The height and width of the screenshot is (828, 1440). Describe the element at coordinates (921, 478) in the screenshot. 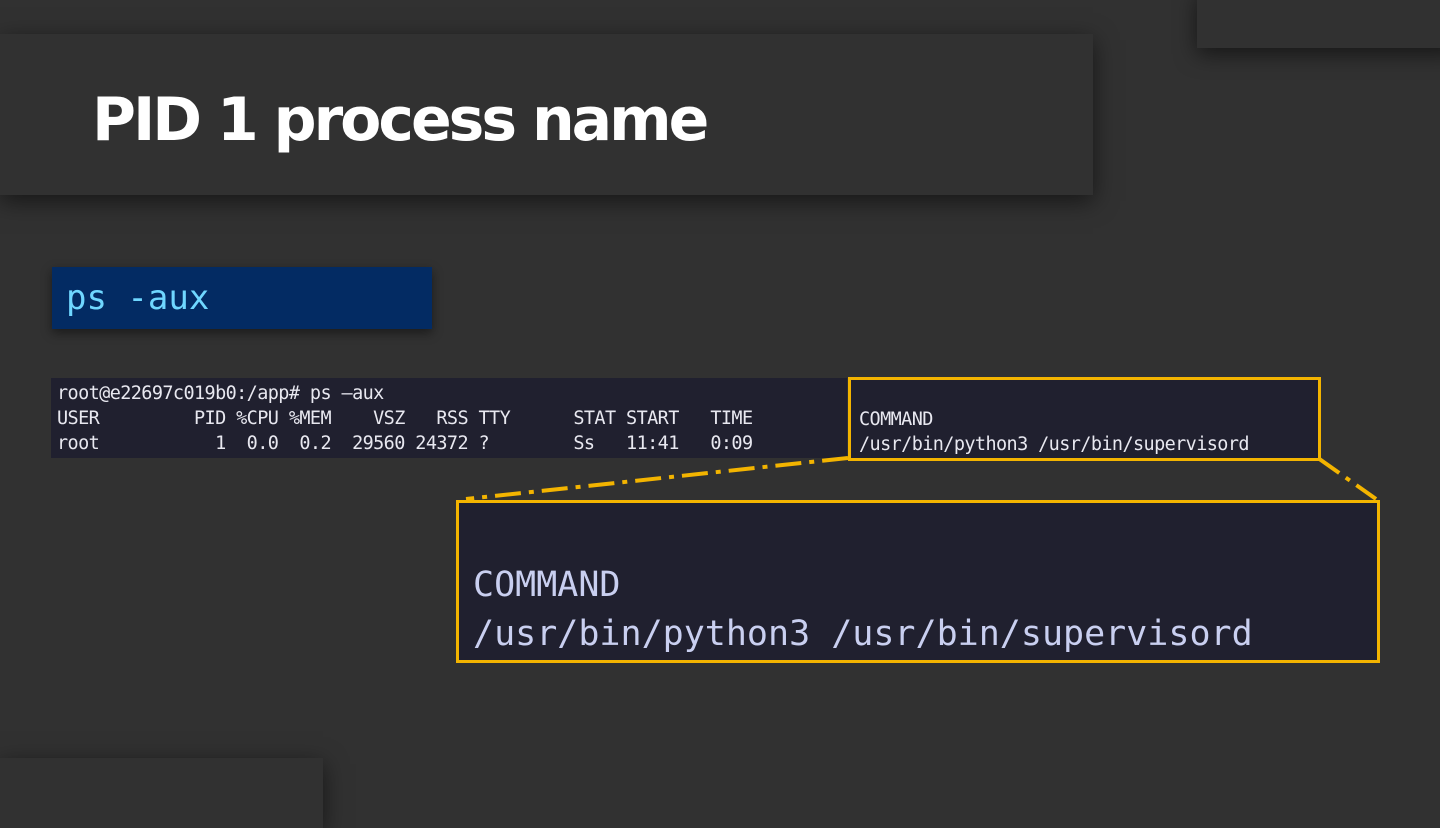

I see `zoom-connector-lines` at that location.